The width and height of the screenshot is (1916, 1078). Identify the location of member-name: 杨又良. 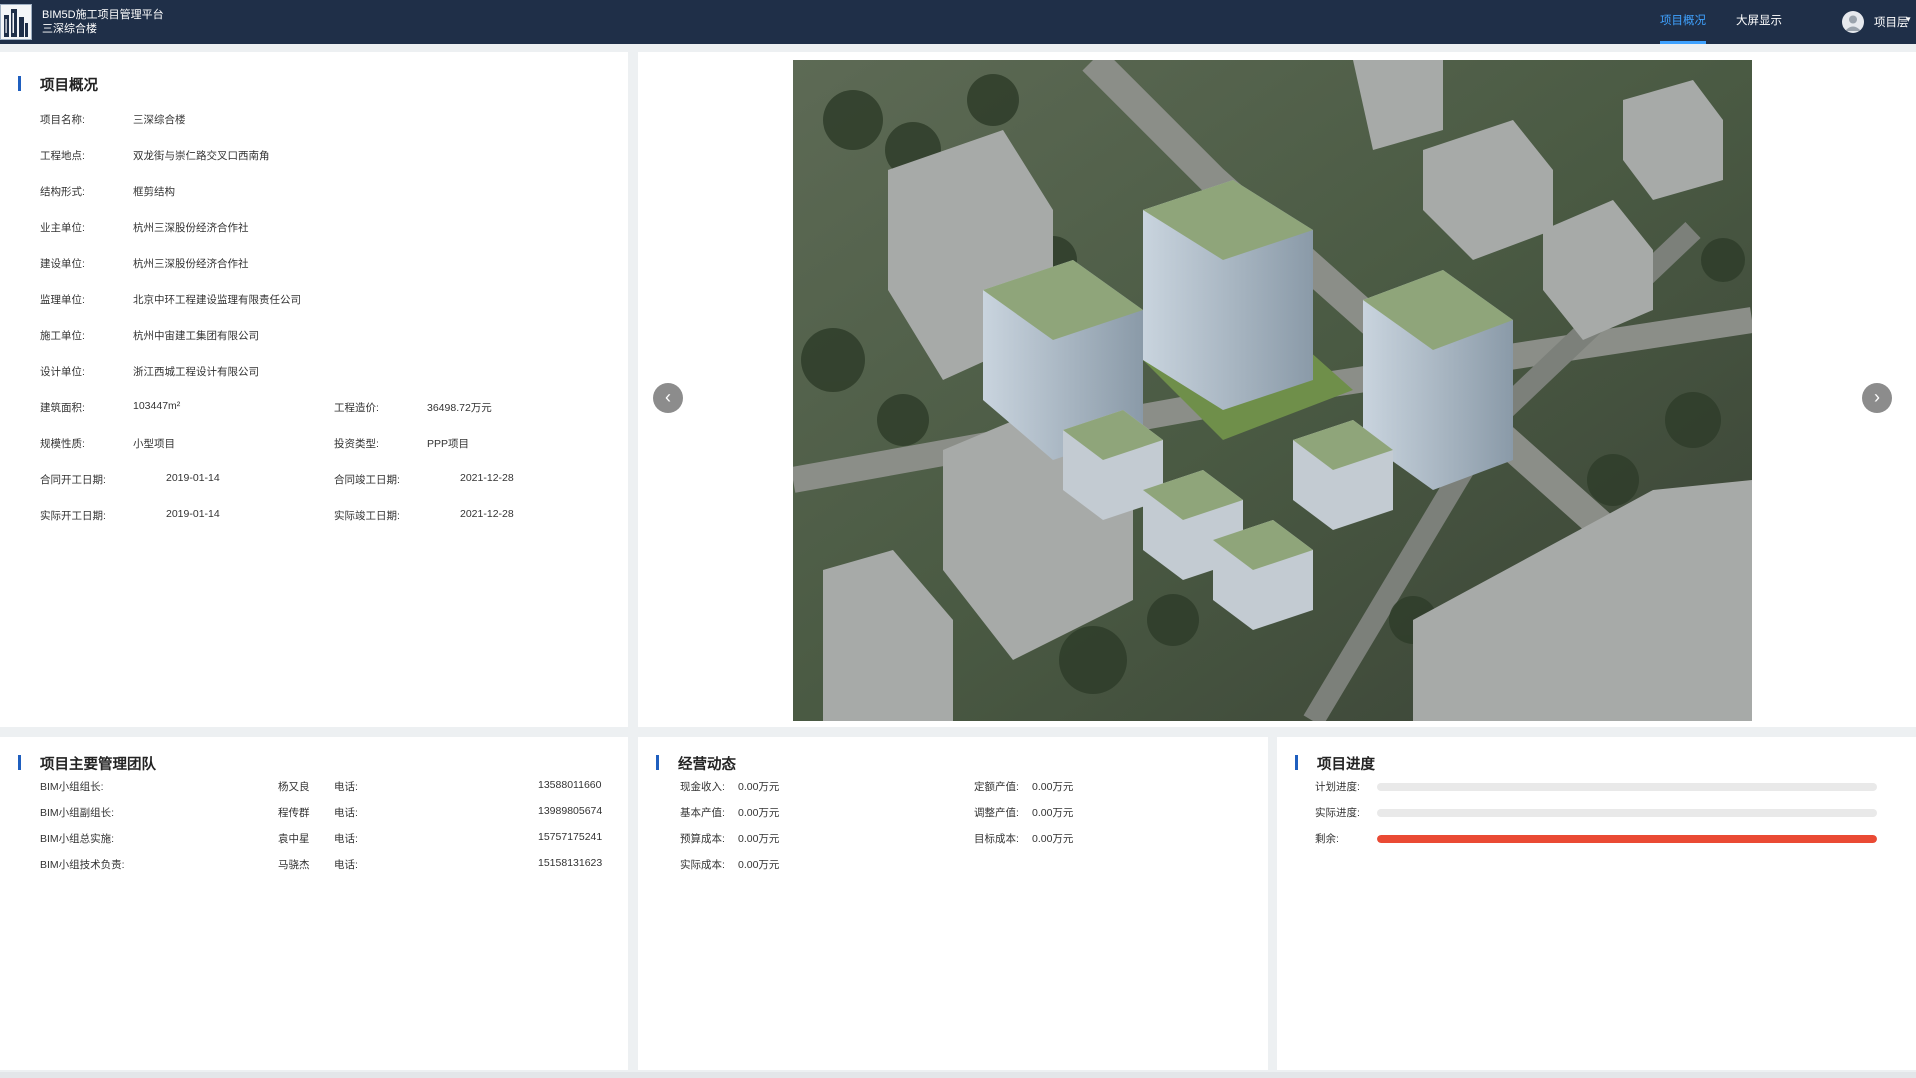
(294, 787).